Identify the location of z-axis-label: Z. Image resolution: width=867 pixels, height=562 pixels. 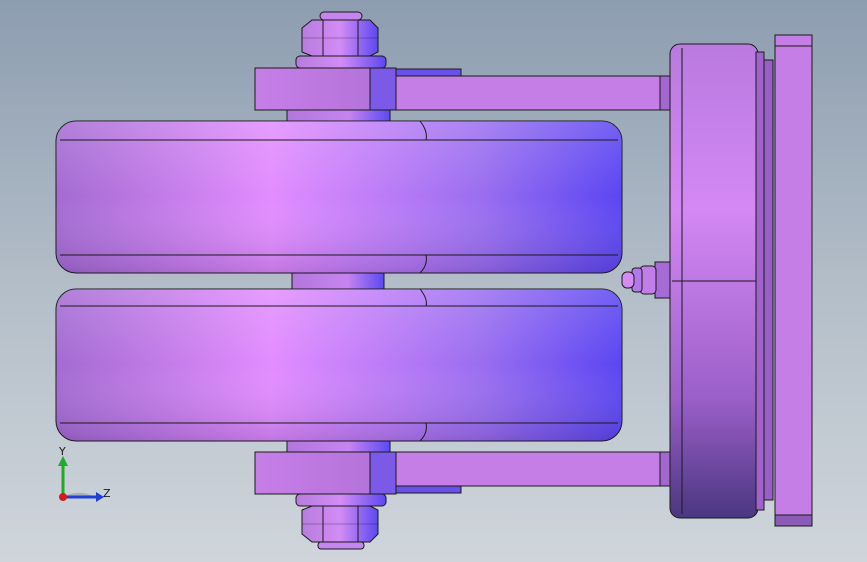
(107, 493).